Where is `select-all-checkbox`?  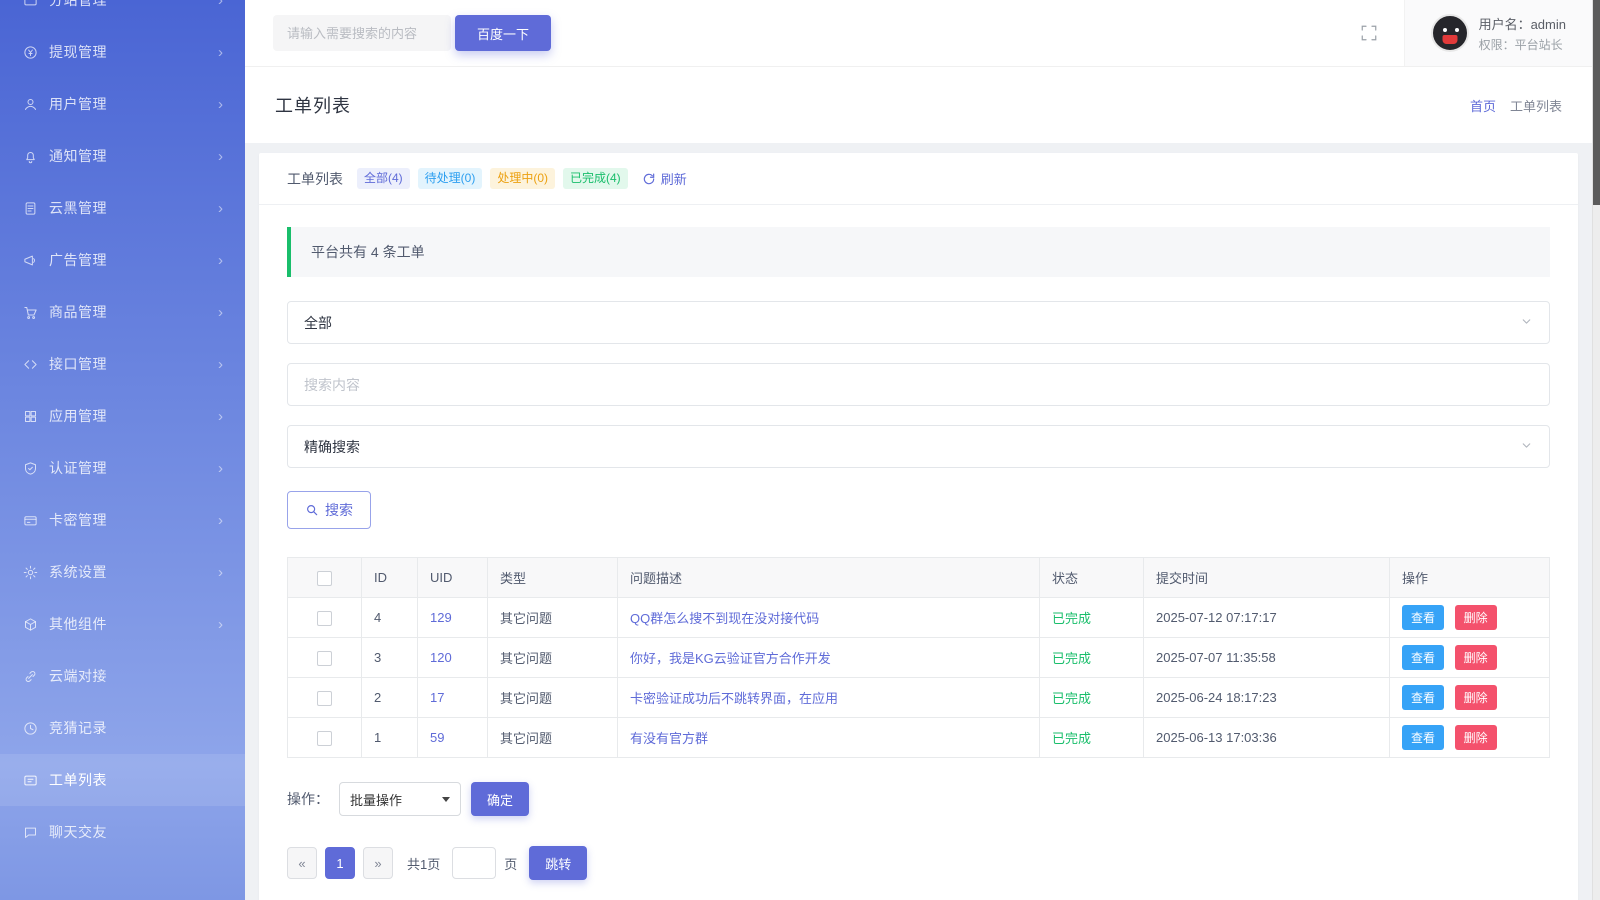 select-all-checkbox is located at coordinates (324, 578).